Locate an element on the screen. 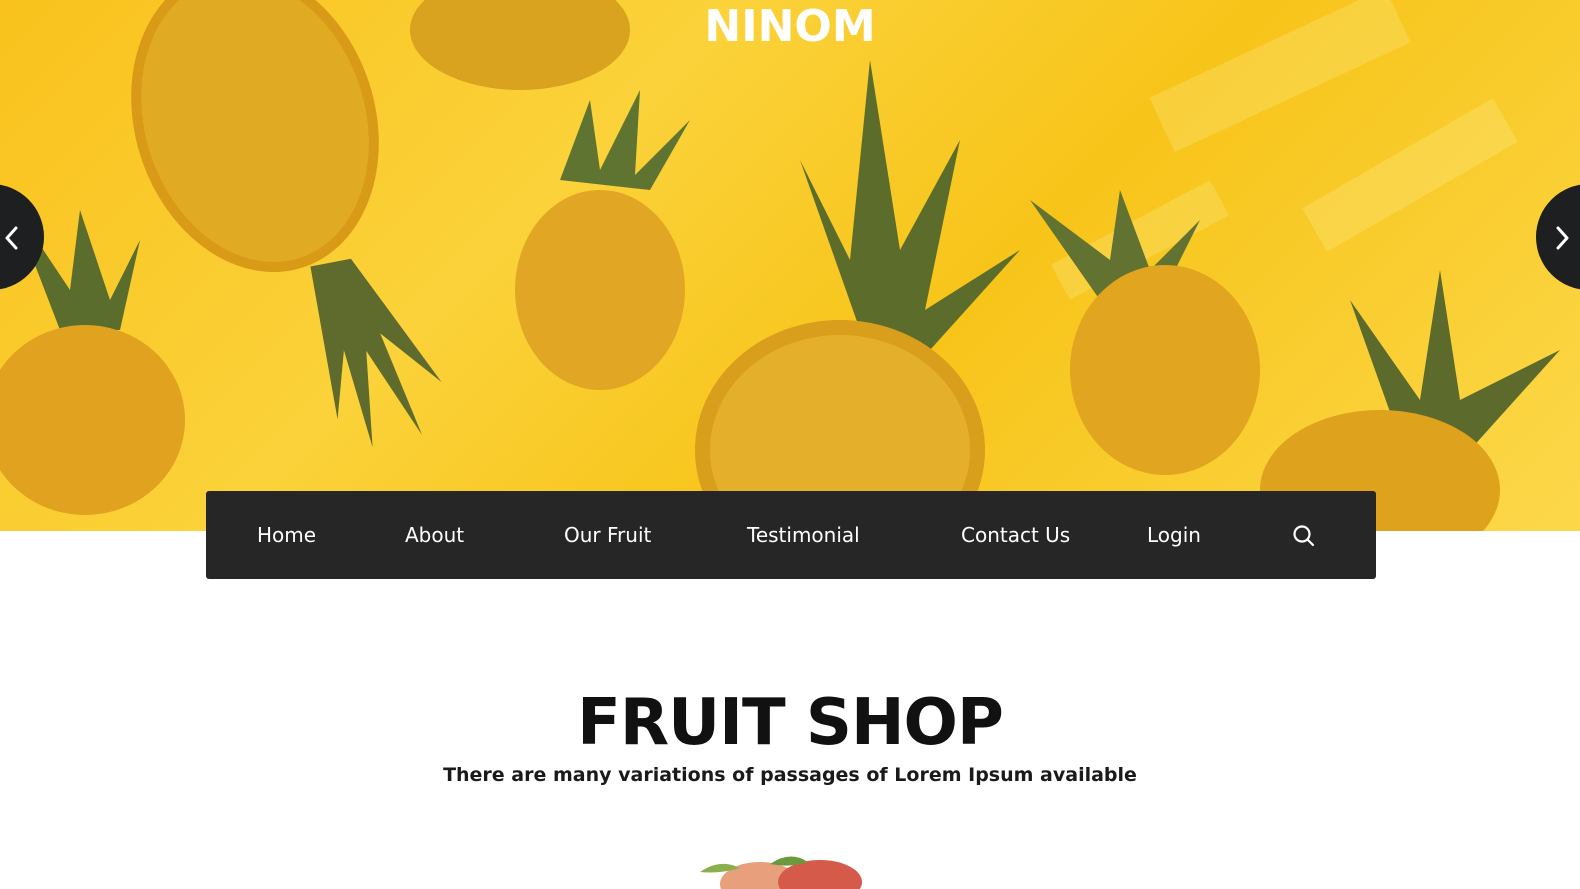 Image resolution: width=1580 pixels, height=889 pixels. site-logo: NINOM is located at coordinates (790, 27).